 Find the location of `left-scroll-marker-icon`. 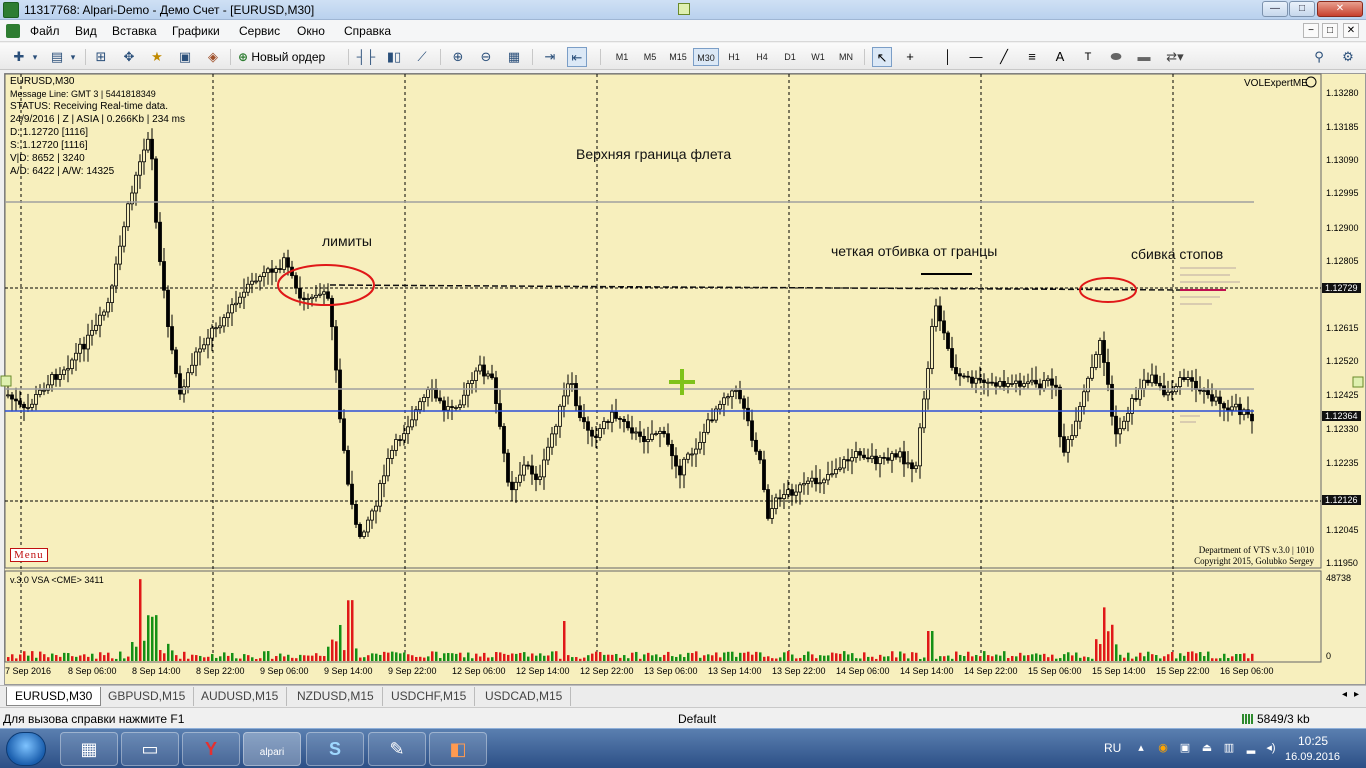

left-scroll-marker-icon is located at coordinates (6, 381).